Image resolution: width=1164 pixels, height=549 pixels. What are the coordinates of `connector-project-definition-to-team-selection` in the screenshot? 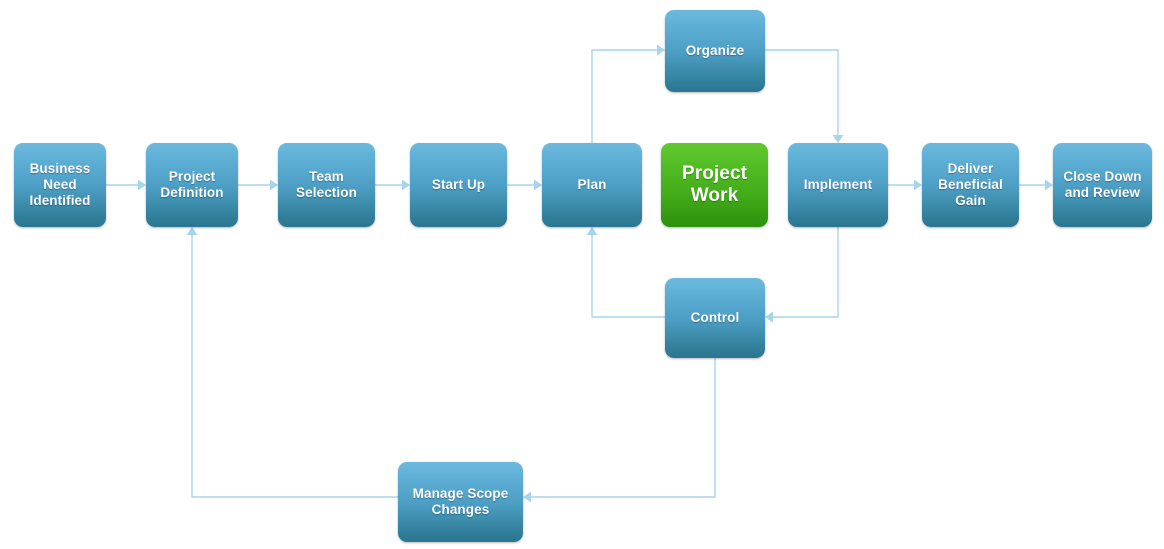 It's located at (258, 185).